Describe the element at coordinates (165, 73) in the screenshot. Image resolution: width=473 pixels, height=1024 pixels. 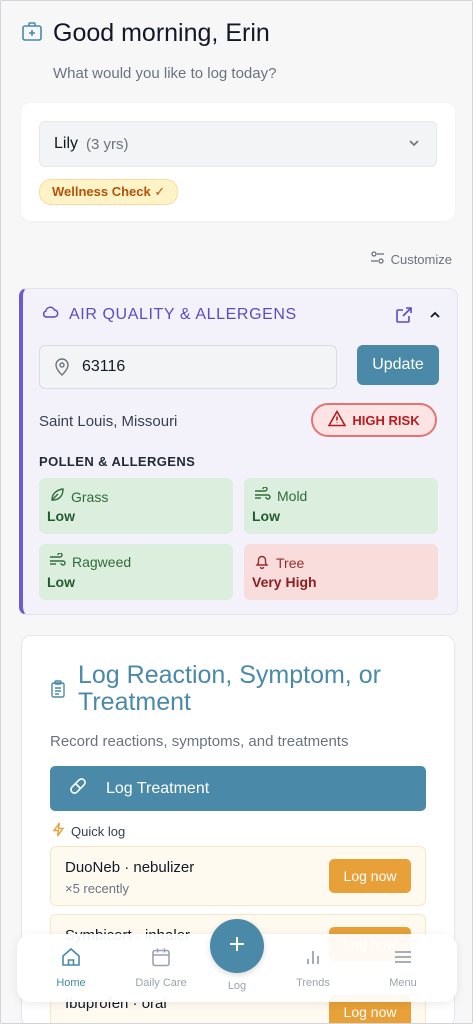
I see `page-subtitle: What would you like to log today?` at that location.